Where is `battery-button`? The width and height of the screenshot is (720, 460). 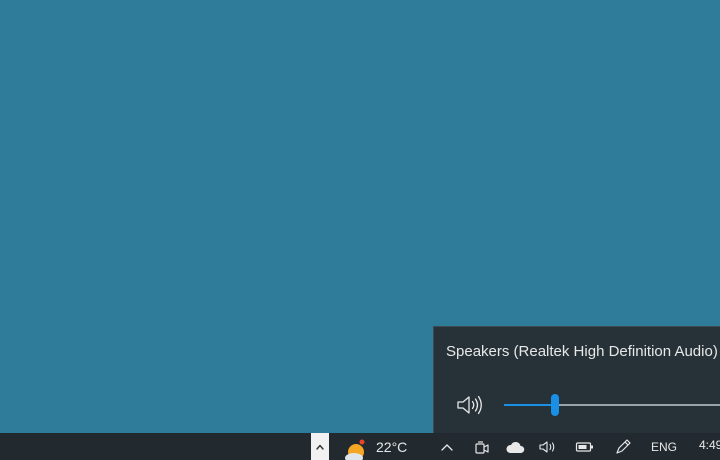 battery-button is located at coordinates (585, 446).